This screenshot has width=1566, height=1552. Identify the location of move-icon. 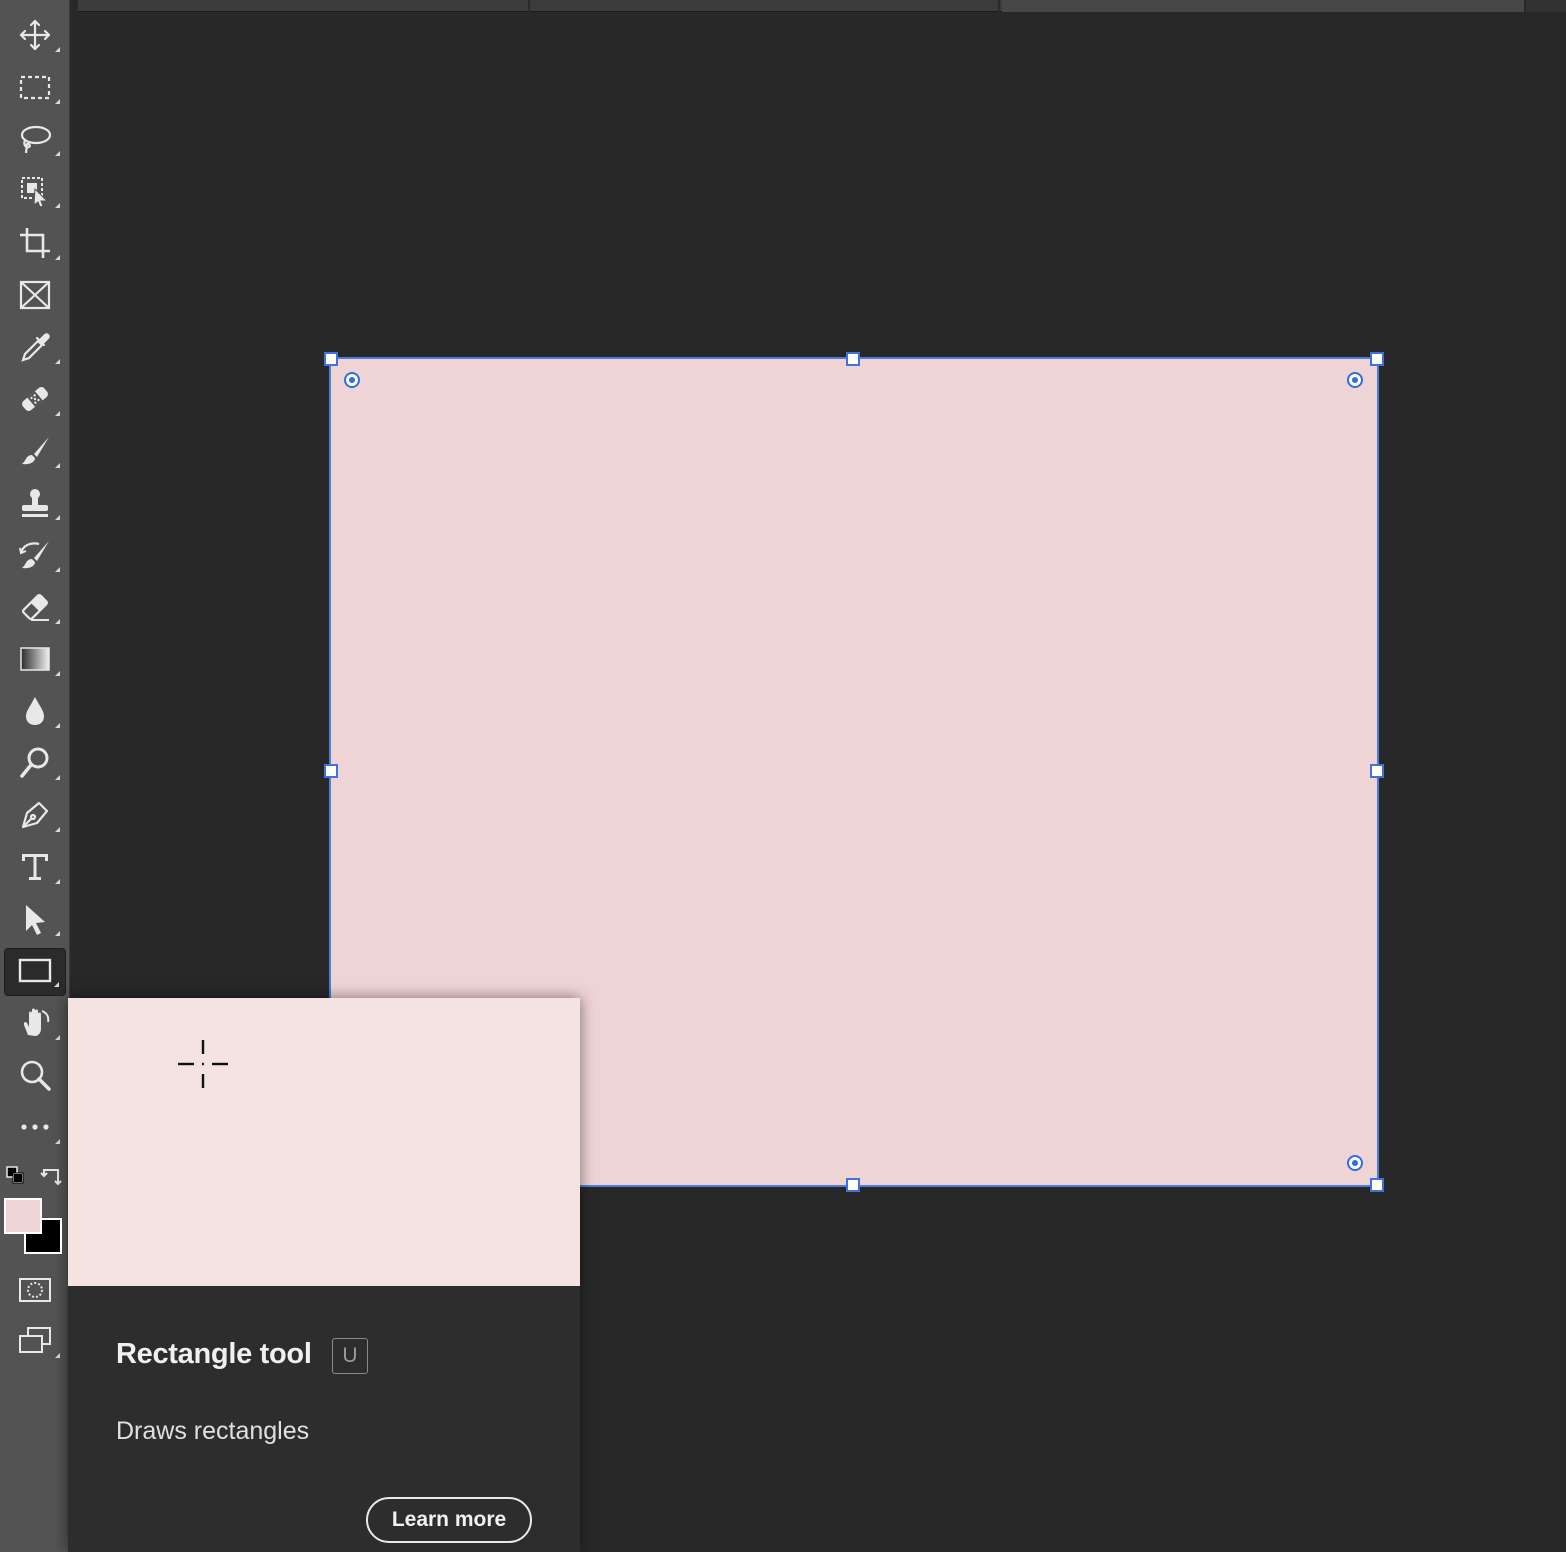
(35, 37).